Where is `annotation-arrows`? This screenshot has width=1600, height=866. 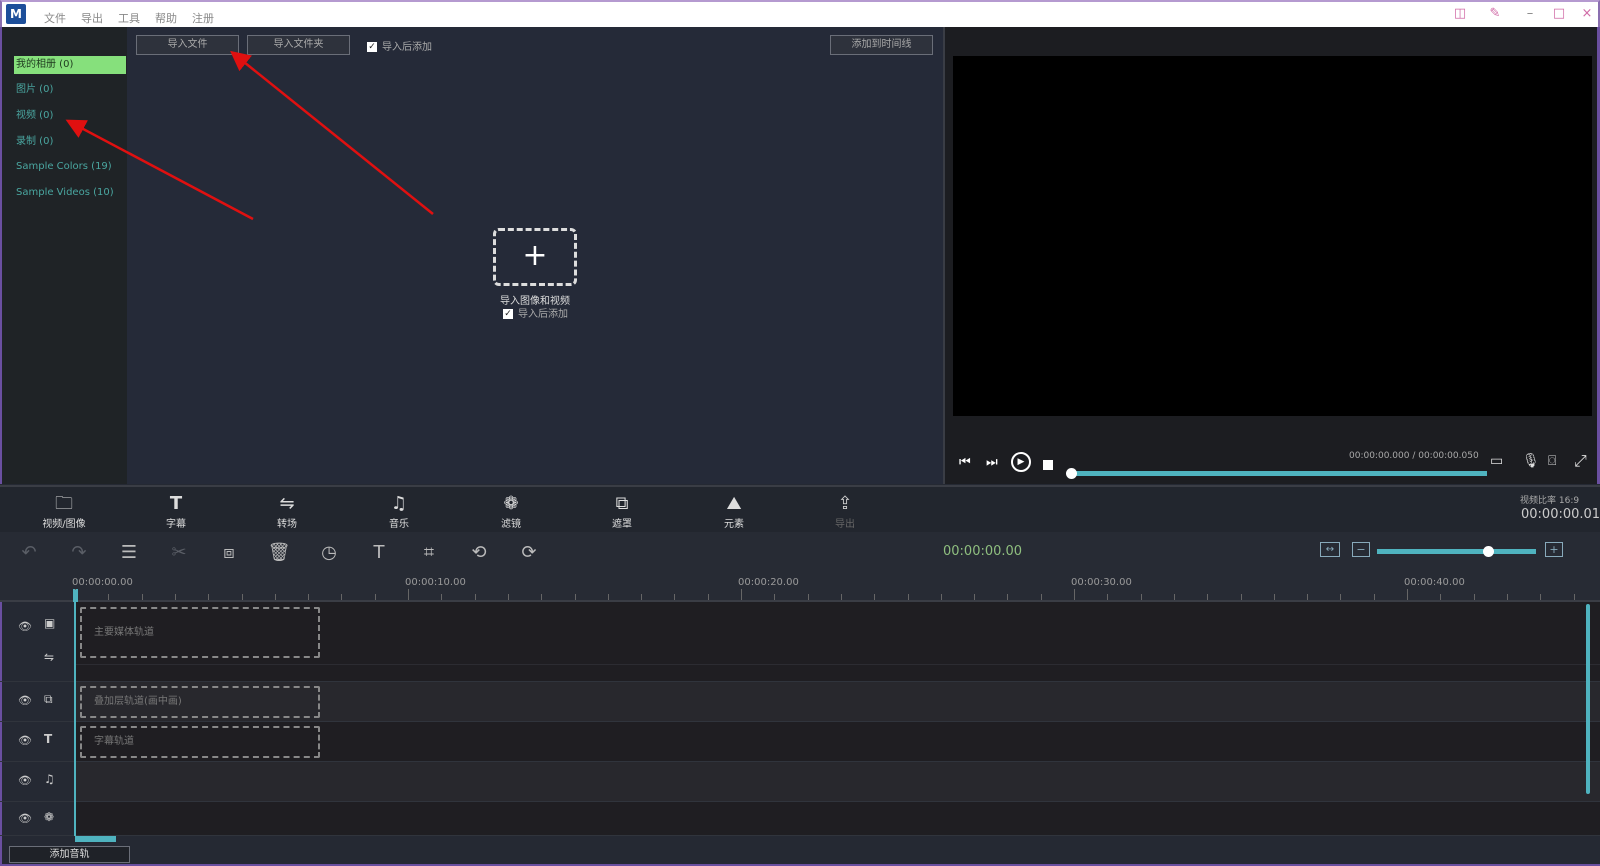
annotation-arrows is located at coordinates (249, 135).